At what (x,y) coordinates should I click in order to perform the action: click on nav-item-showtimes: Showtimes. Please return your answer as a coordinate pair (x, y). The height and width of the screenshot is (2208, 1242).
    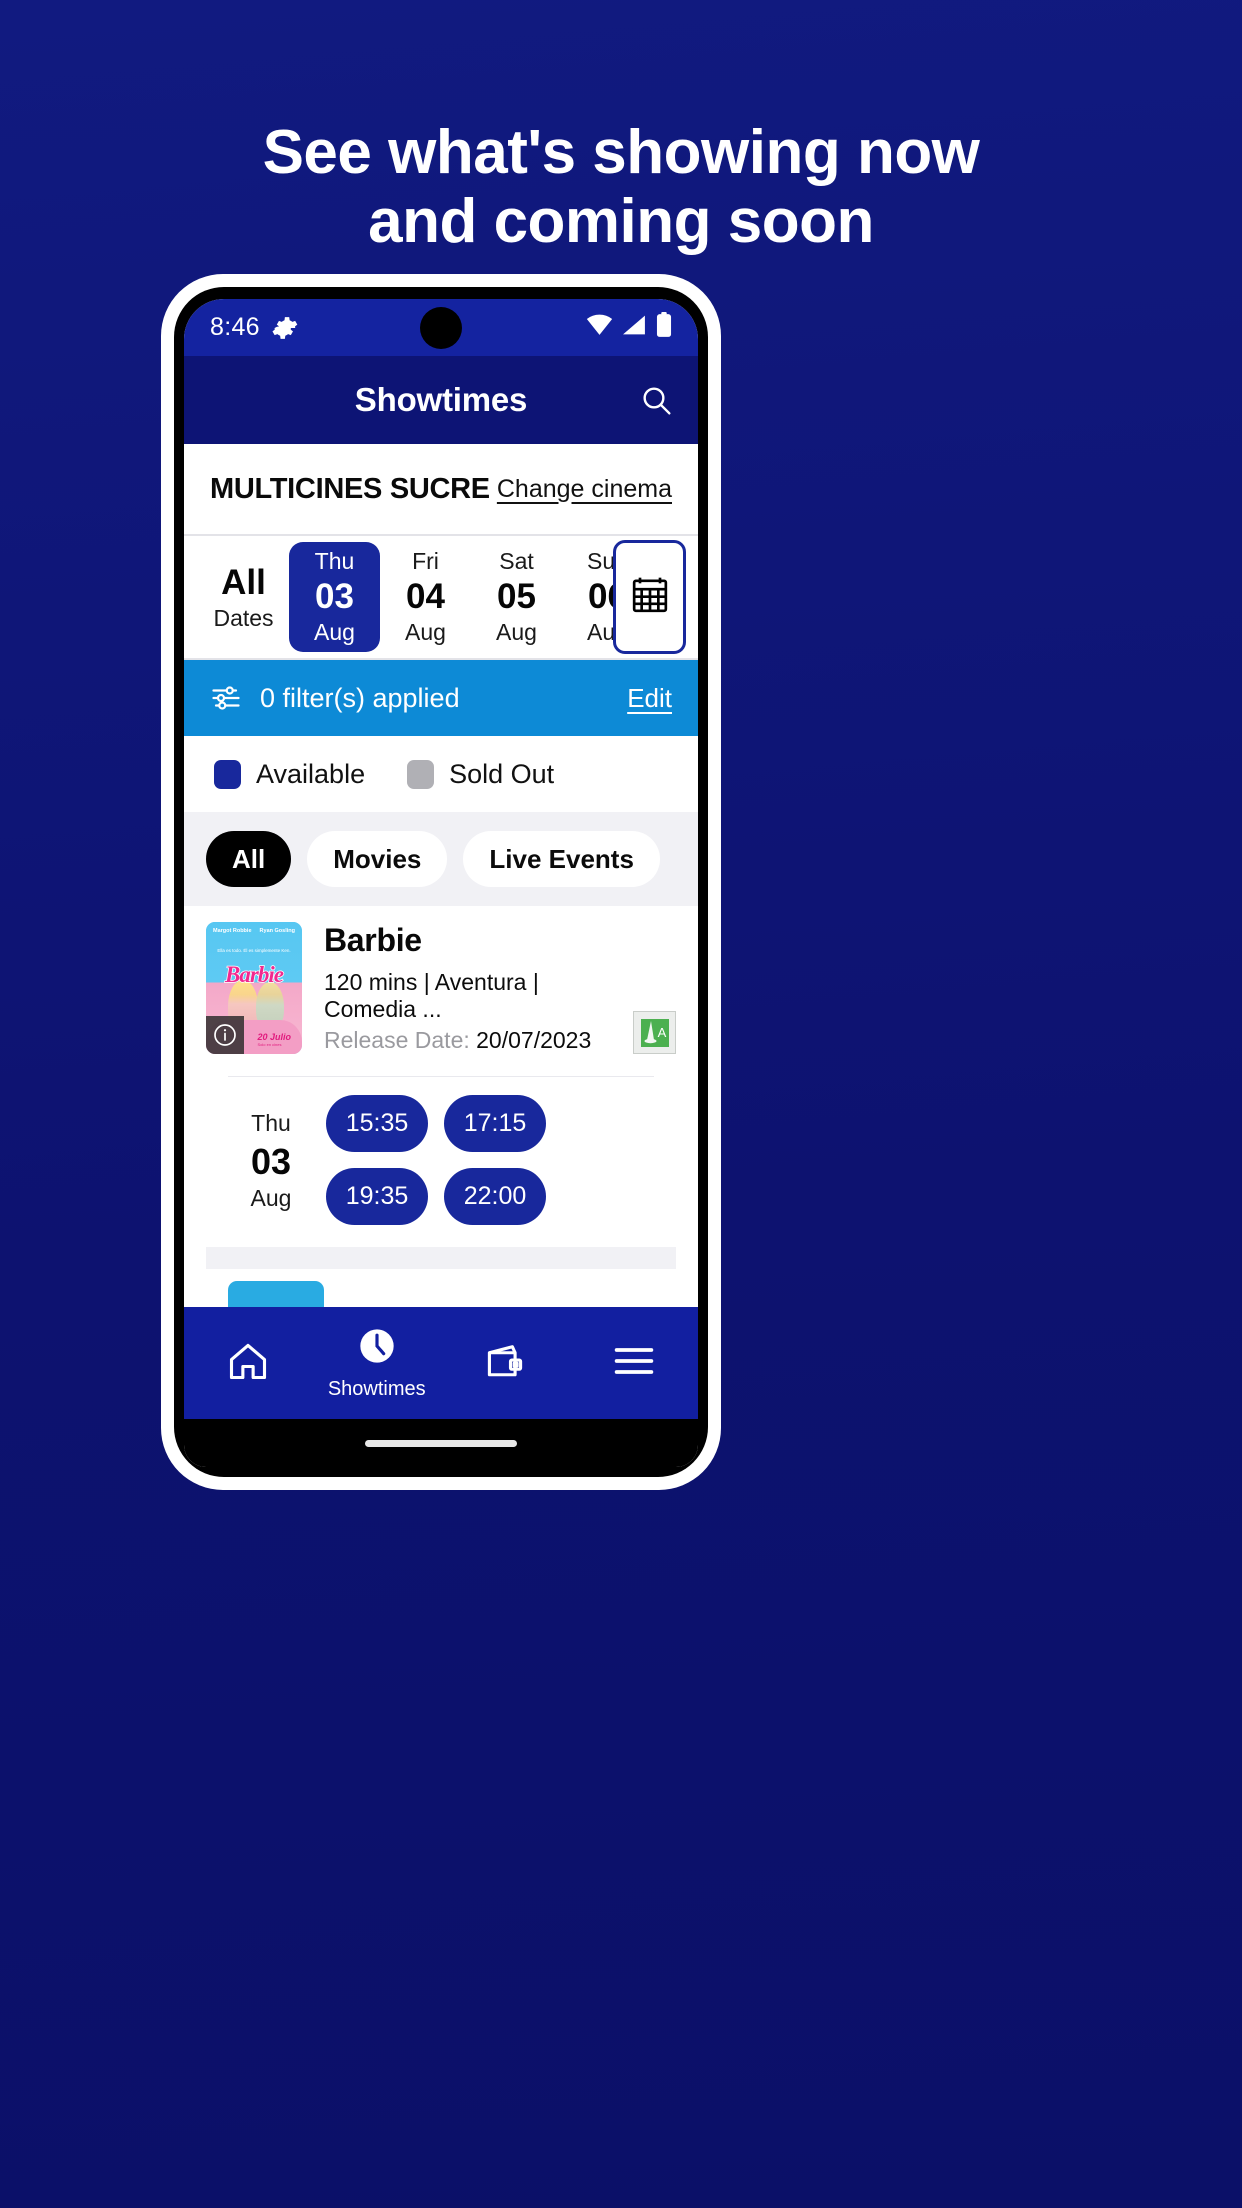
    Looking at the image, I should click on (377, 1363).